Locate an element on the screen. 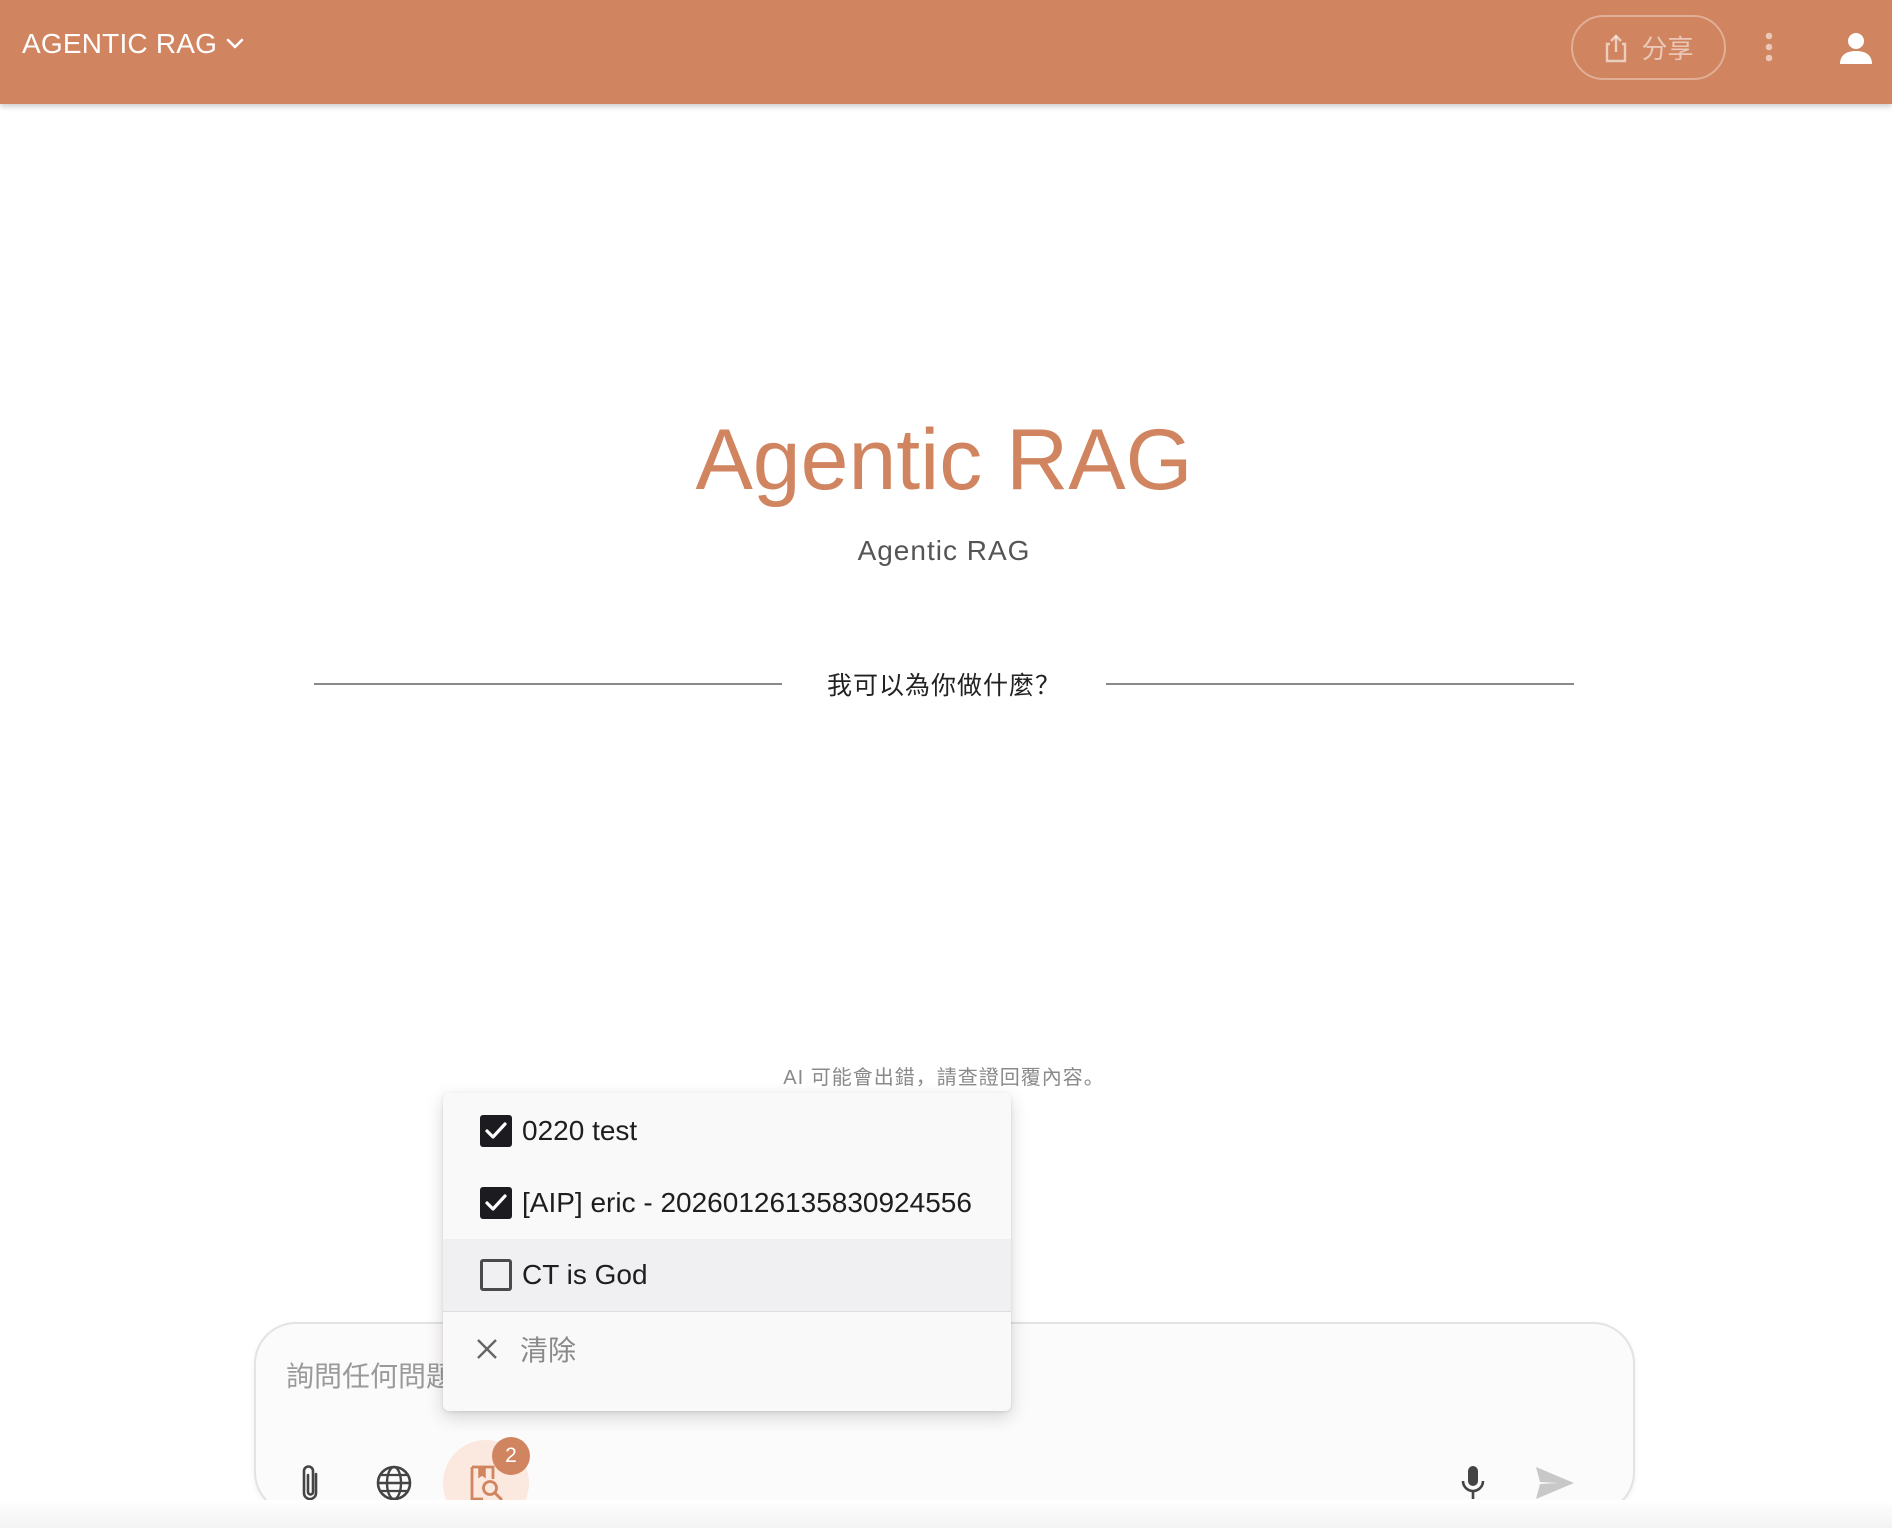  share-label: 分享 is located at coordinates (1667, 49).